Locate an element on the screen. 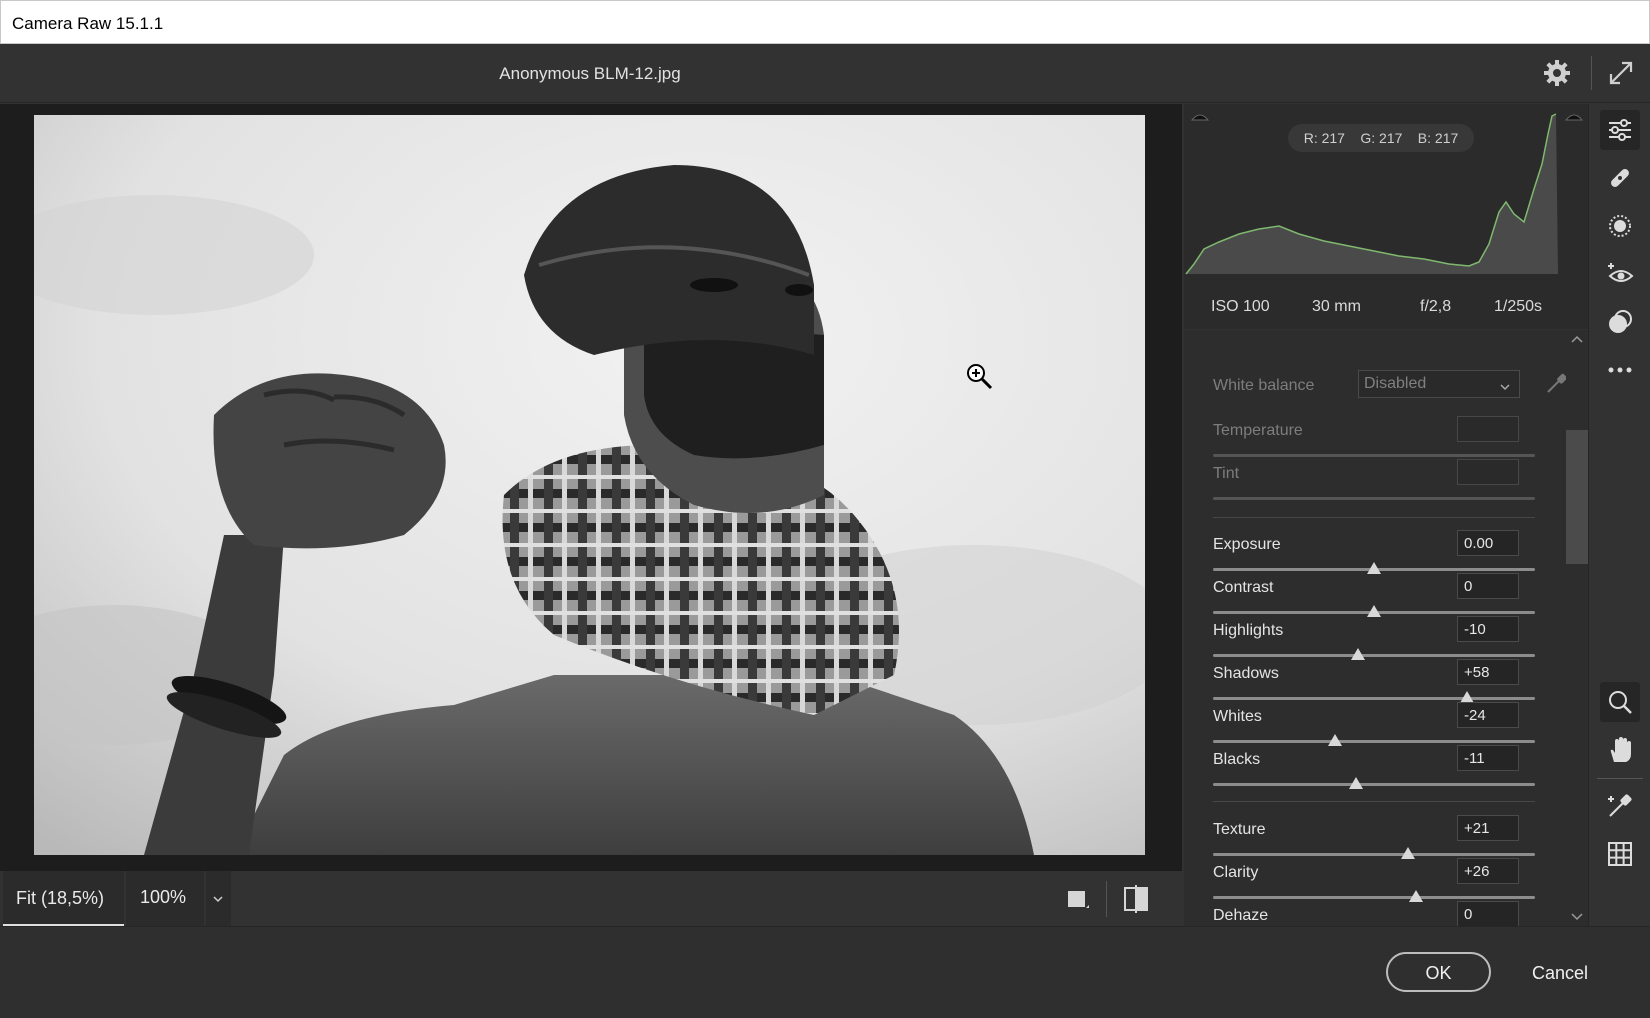 The image size is (1650, 1018). shadow-clipping-icon is located at coordinates (1200, 116).